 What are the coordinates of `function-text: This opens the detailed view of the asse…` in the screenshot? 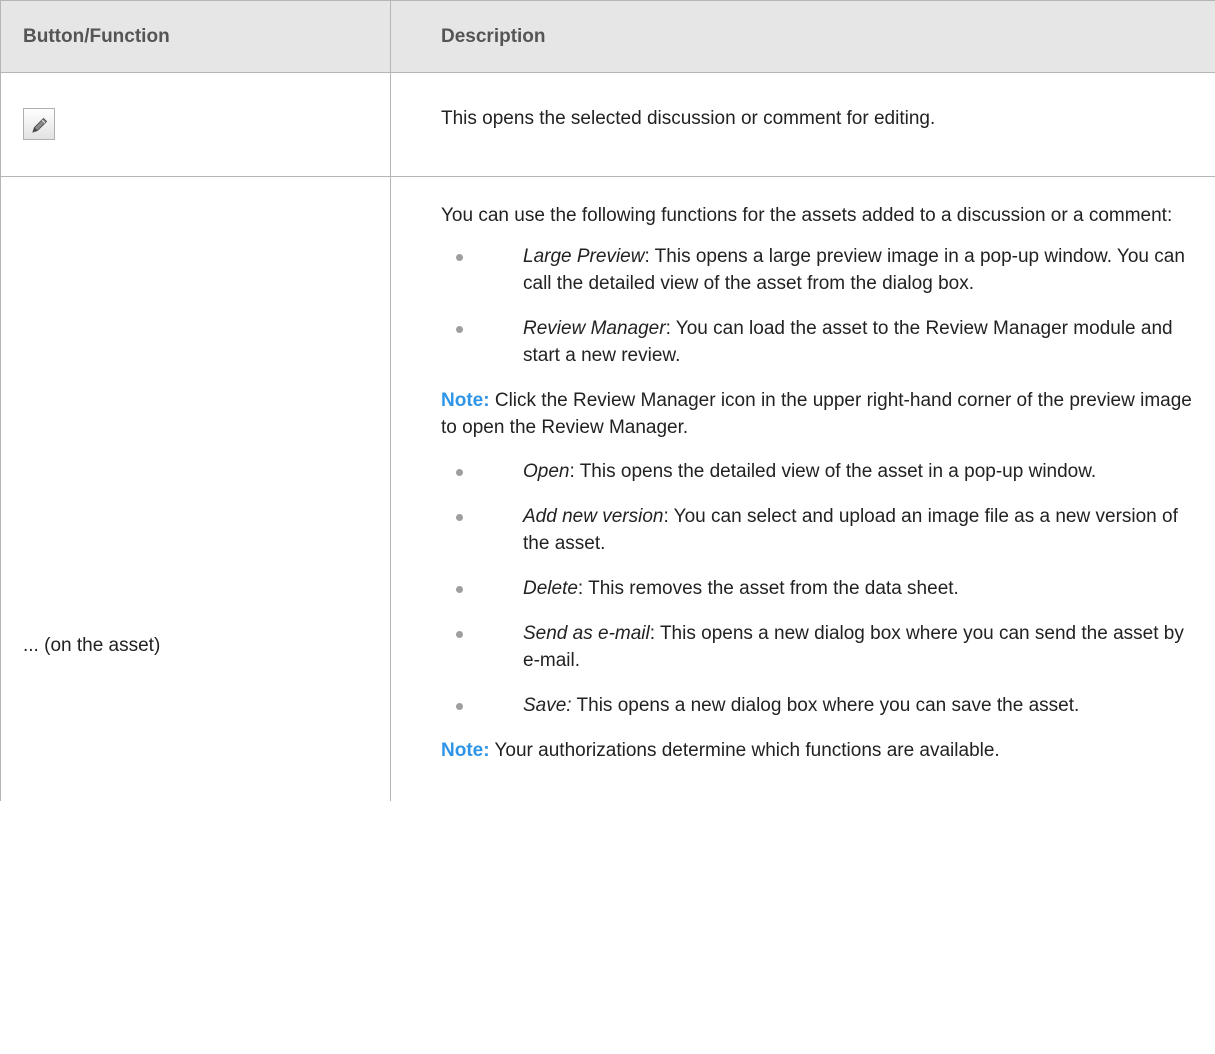 It's located at (835, 471).